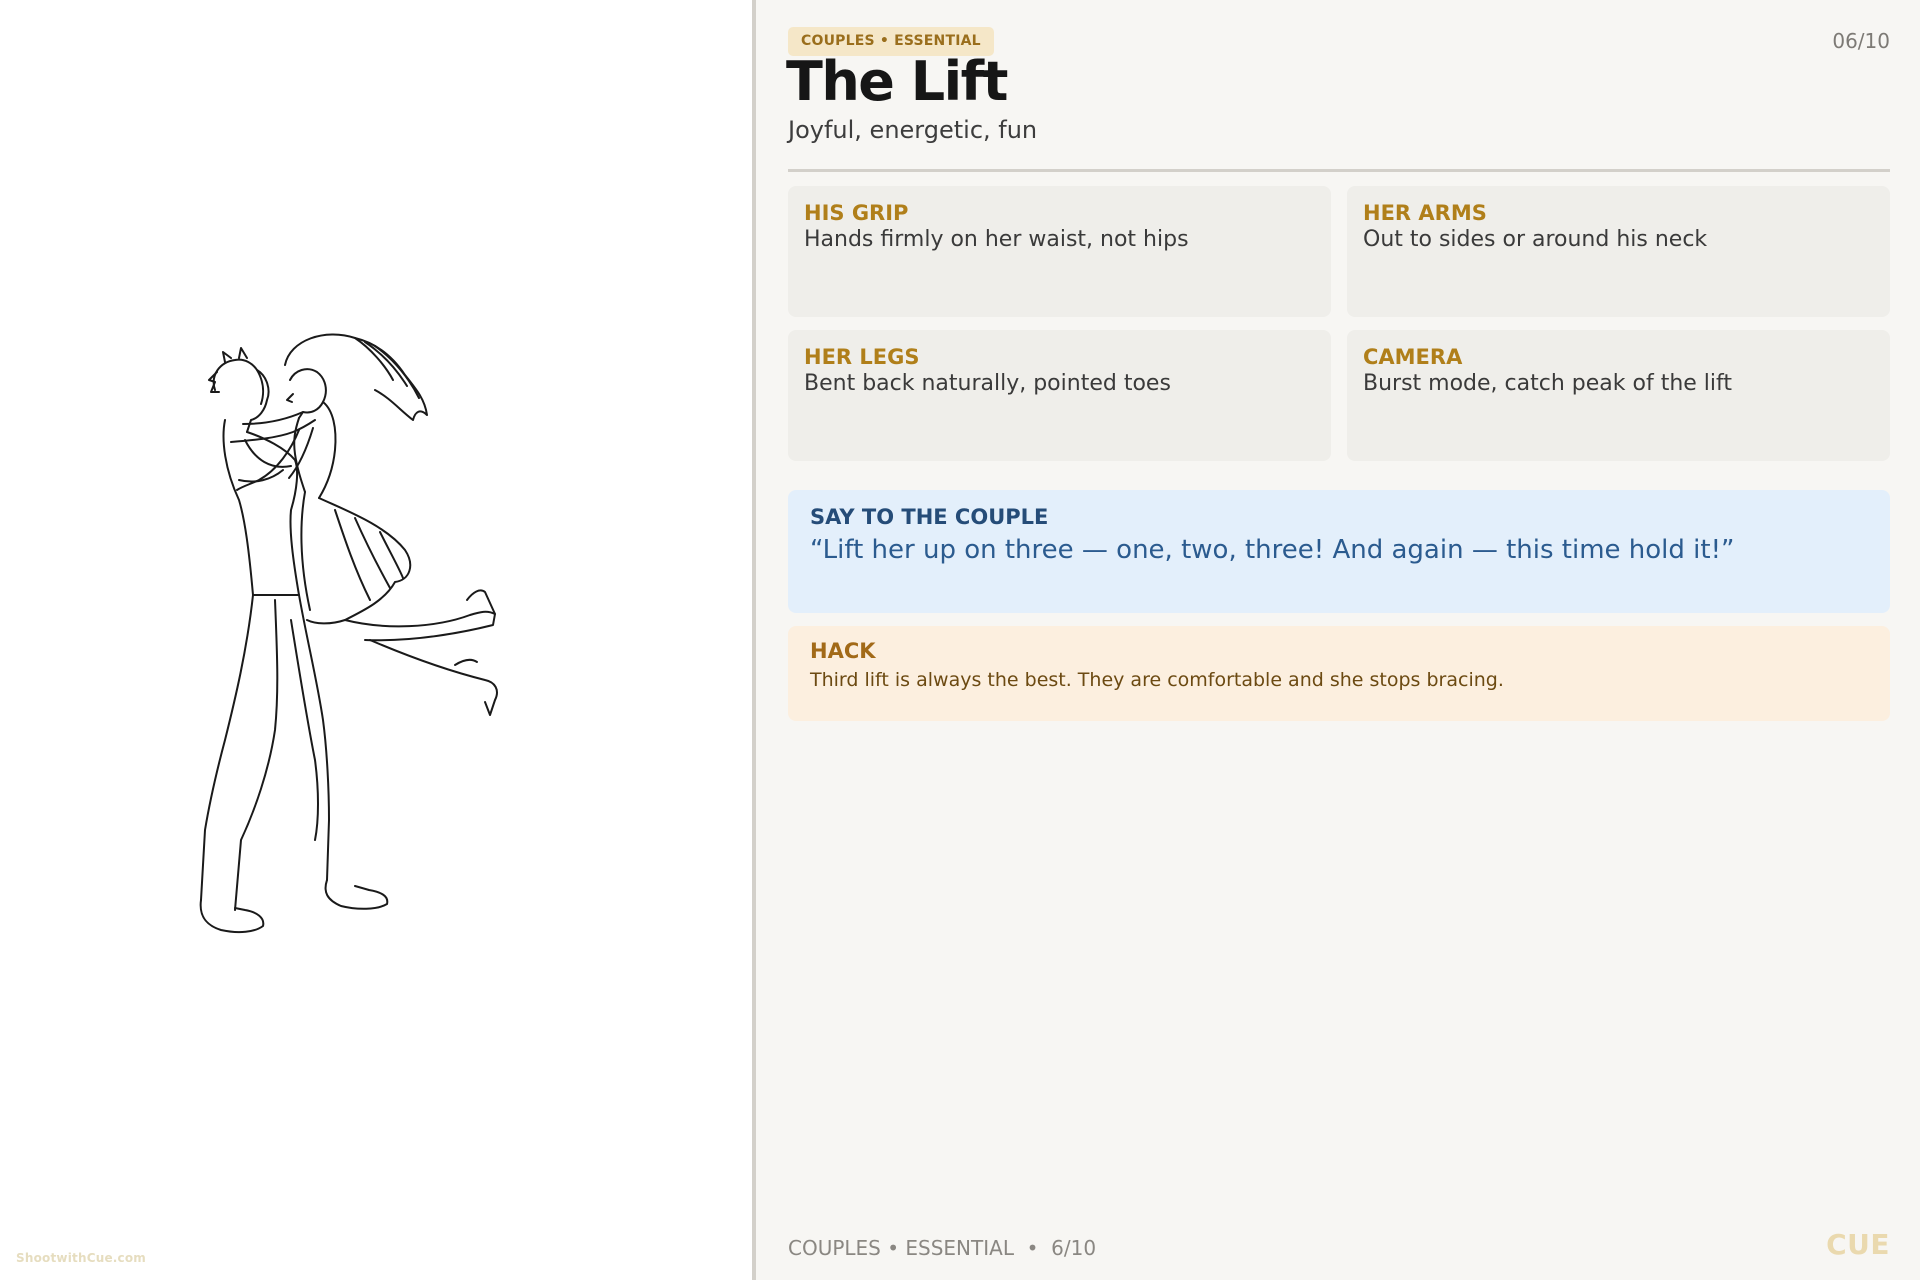 This screenshot has height=1280, width=1920. Describe the element at coordinates (348, 633) in the screenshot. I see `couple-lift-illustration` at that location.